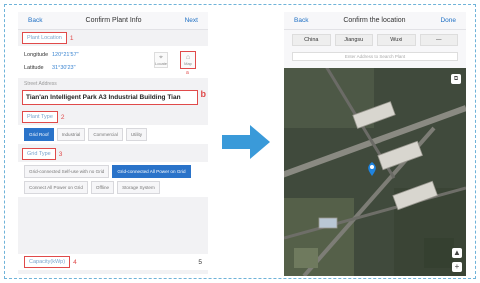 The image size is (480, 283). I want to click on locate-button: ⌖ Locate, so click(161, 60).